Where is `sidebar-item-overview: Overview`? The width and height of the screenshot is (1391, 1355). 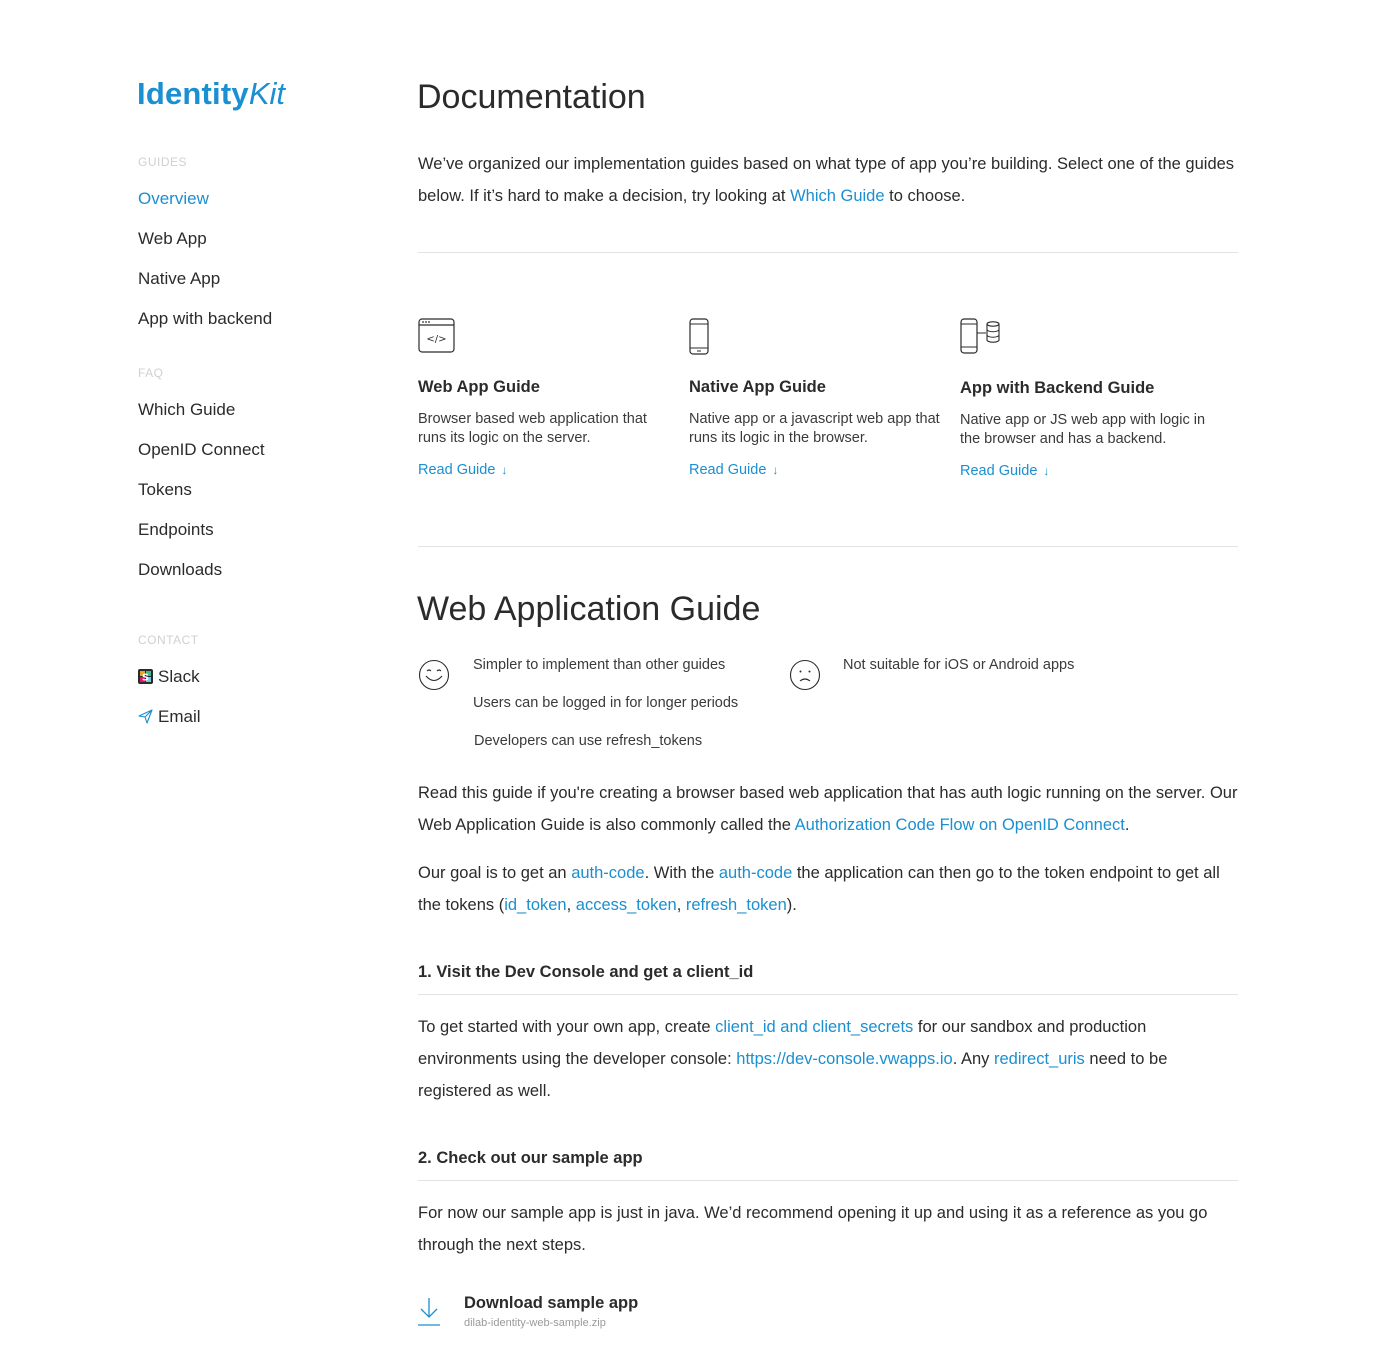 sidebar-item-overview: Overview is located at coordinates (173, 199).